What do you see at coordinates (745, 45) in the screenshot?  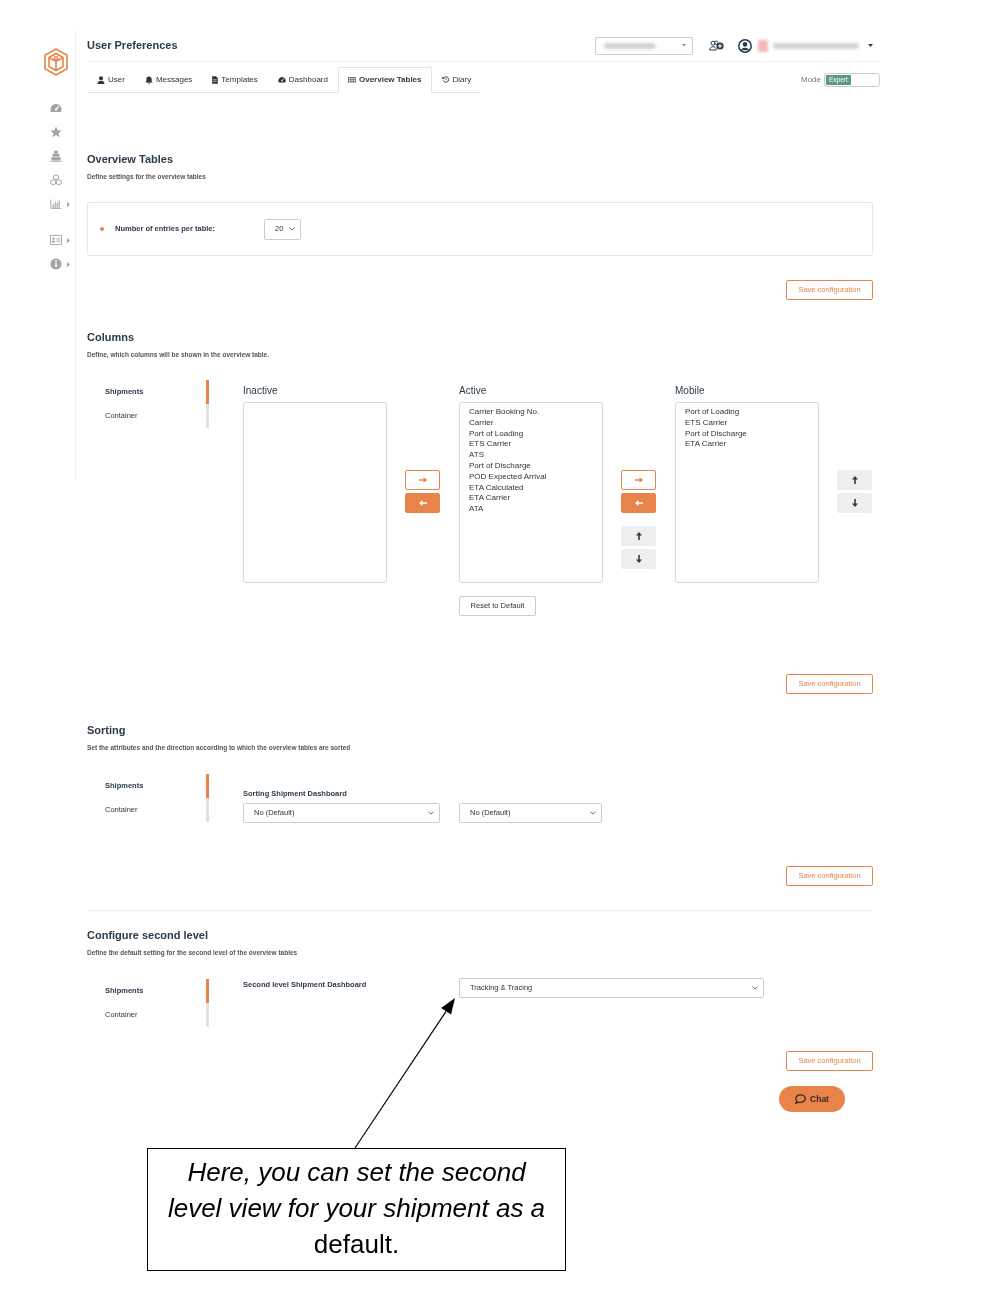 I see `account-icon` at bounding box center [745, 45].